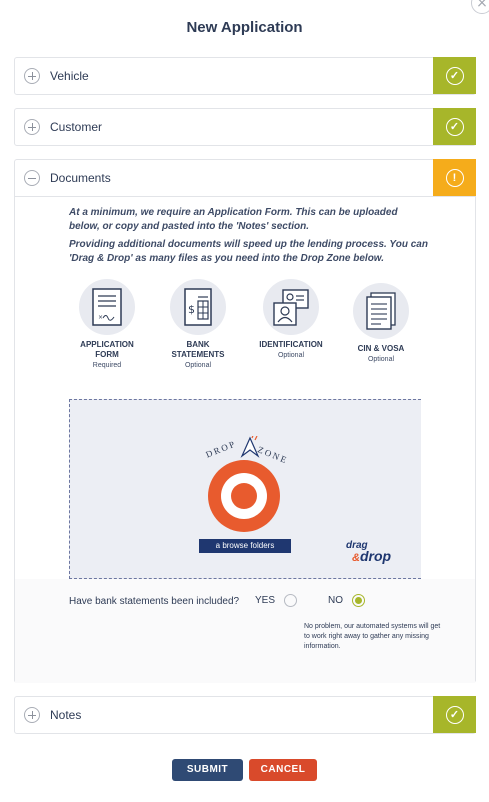 The height and width of the screenshot is (802, 489). Describe the element at coordinates (381, 348) in the screenshot. I see `doc-type-label: CIN & VOSA` at that location.